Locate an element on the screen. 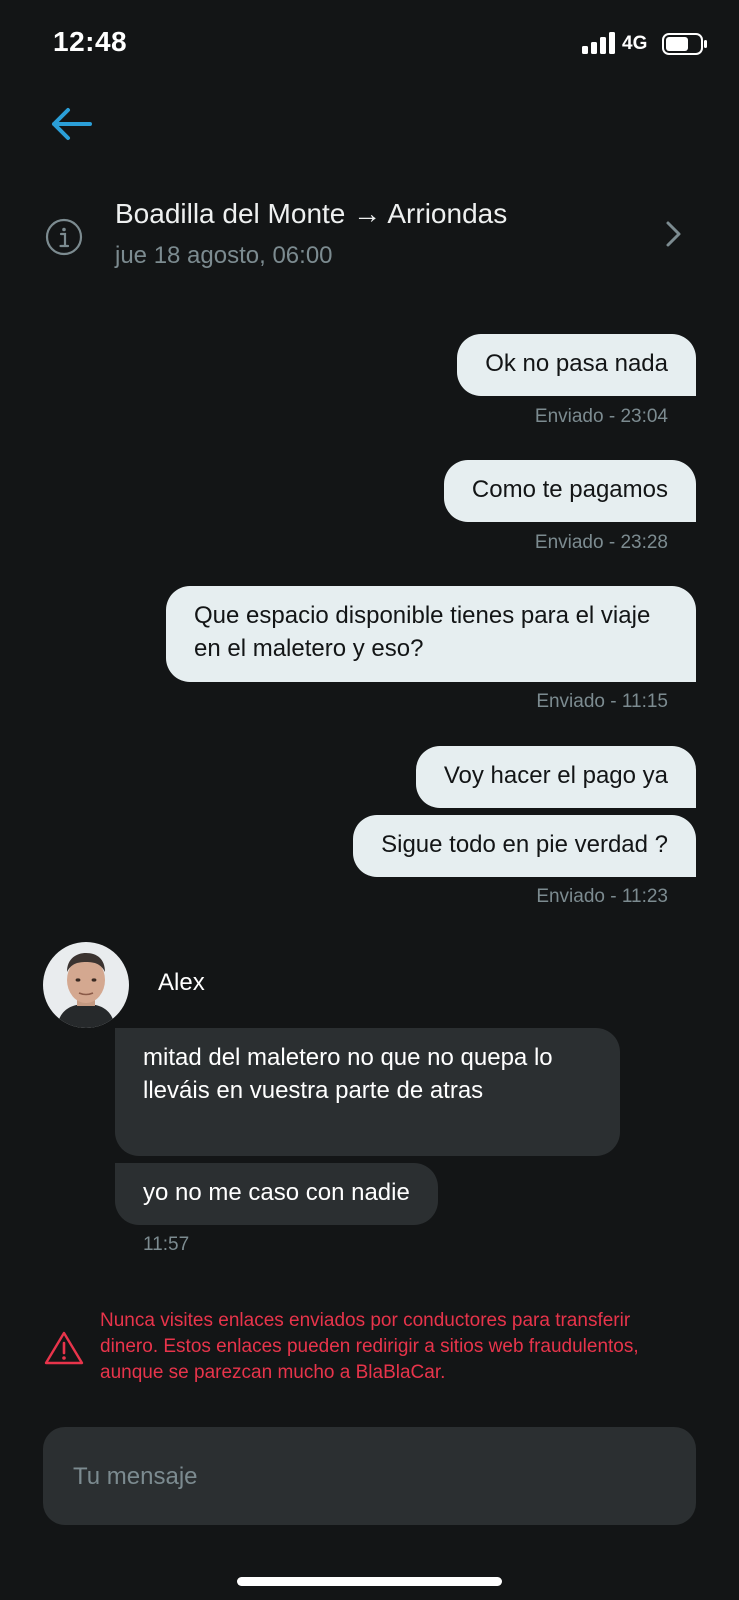  sent-message-status: Enviado - 11:15 is located at coordinates (602, 701).